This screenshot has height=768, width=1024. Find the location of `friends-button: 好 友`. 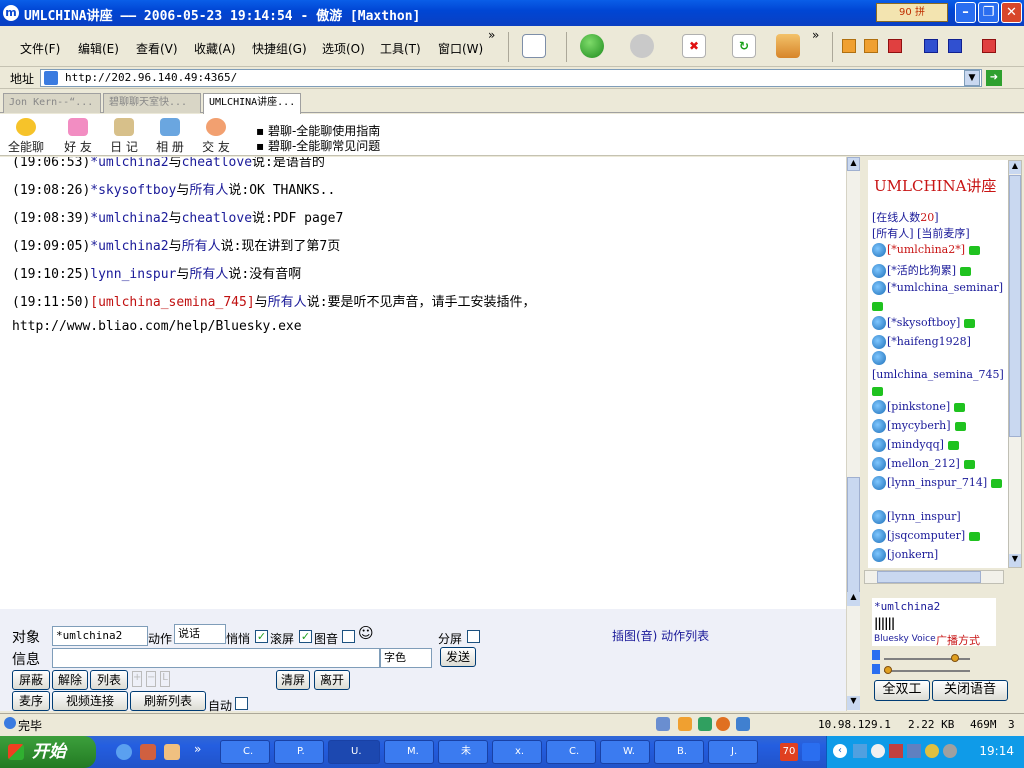

friends-button: 好 友 is located at coordinates (78, 135).